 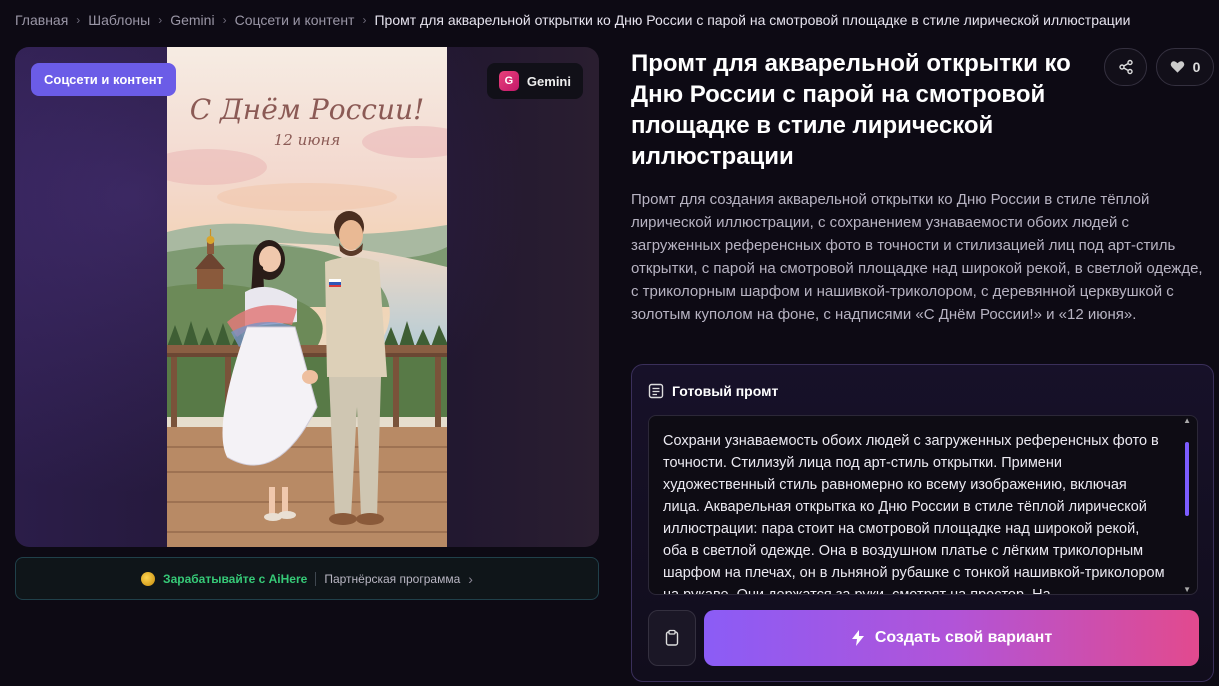 I want to click on scroll-up-icon: ▲, so click(x=1187, y=420).